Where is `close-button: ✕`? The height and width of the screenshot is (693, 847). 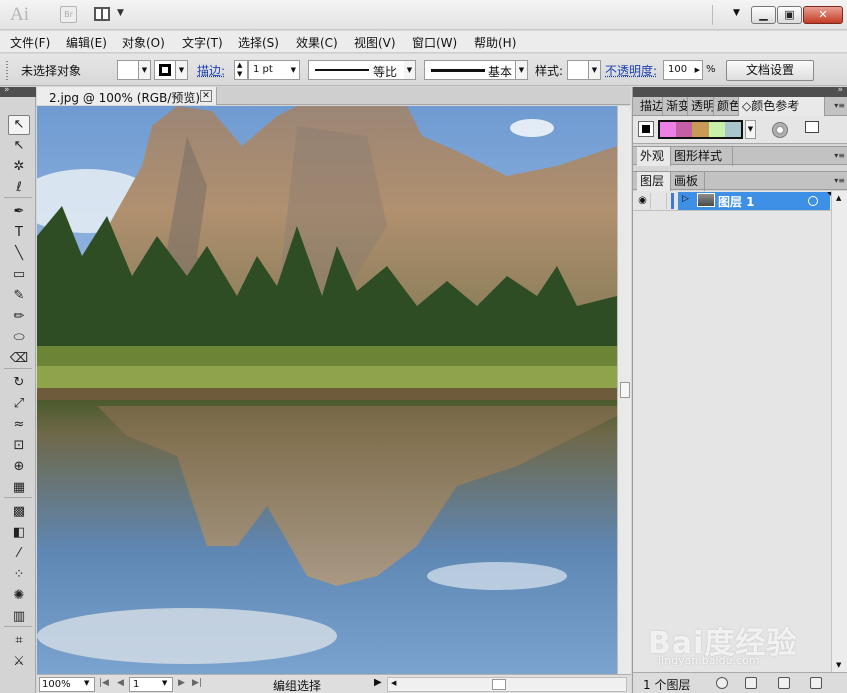 close-button: ✕ is located at coordinates (823, 15).